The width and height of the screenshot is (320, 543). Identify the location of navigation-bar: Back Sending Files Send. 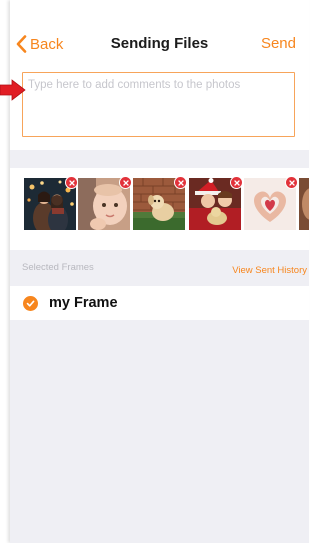
(159, 36).